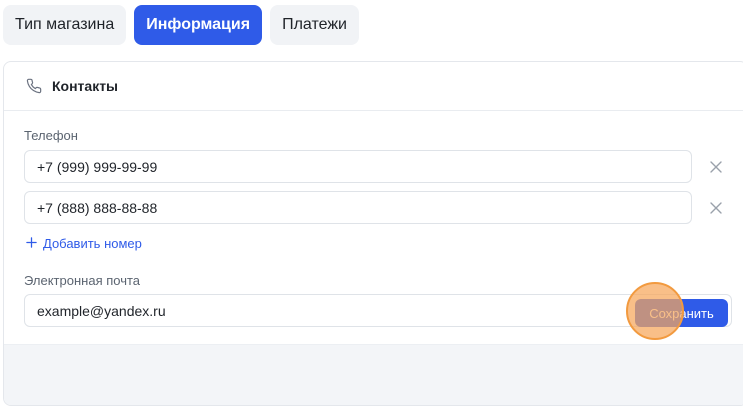 The image size is (743, 415). I want to click on section-title: Контакты, so click(85, 86).